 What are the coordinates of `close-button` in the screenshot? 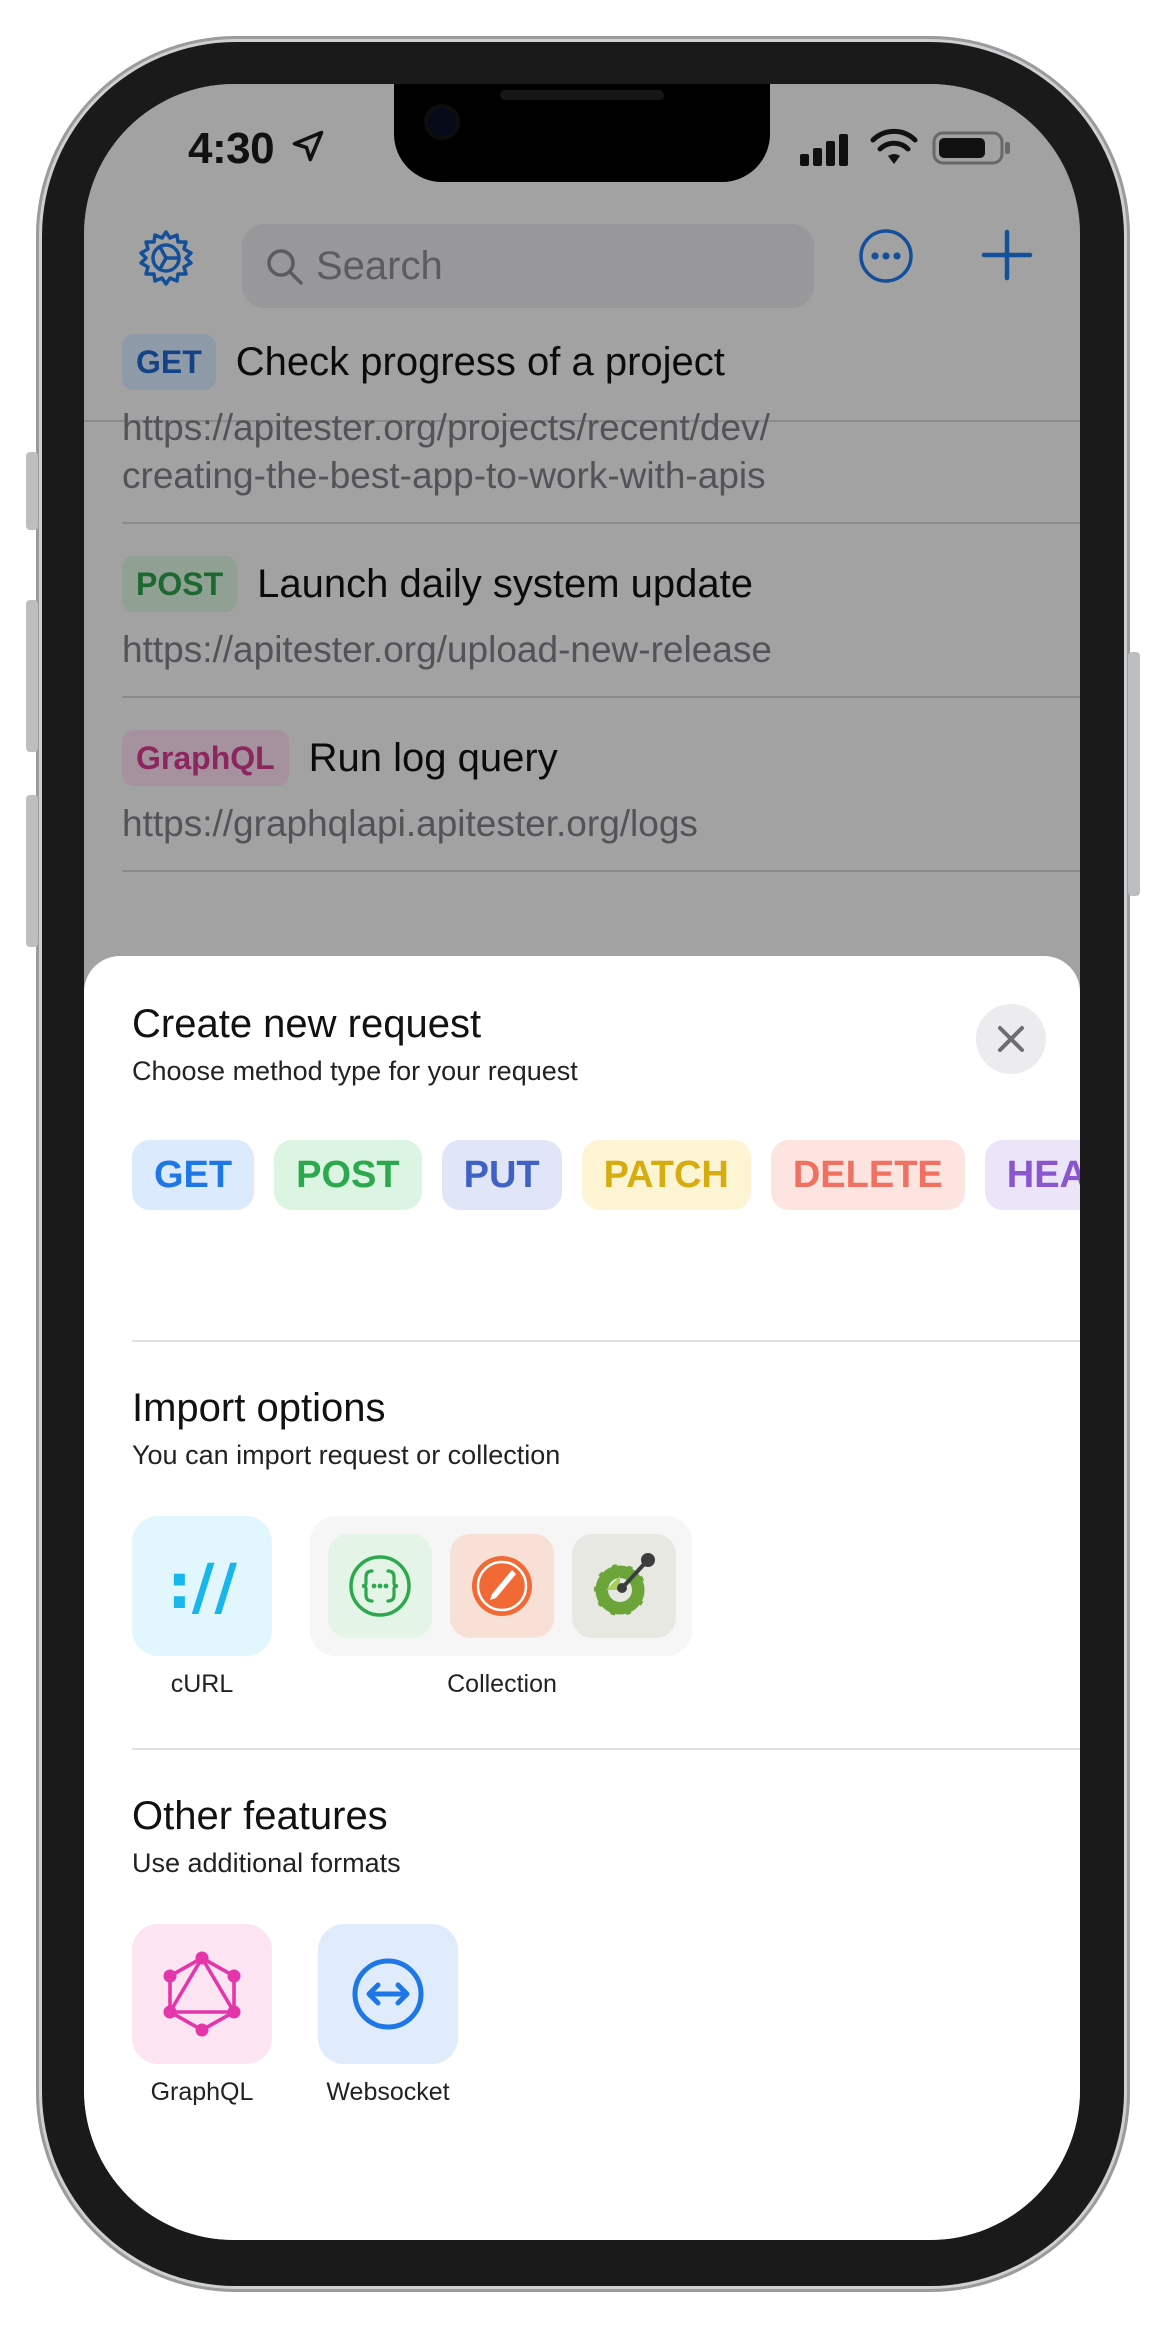 It's located at (1011, 1039).